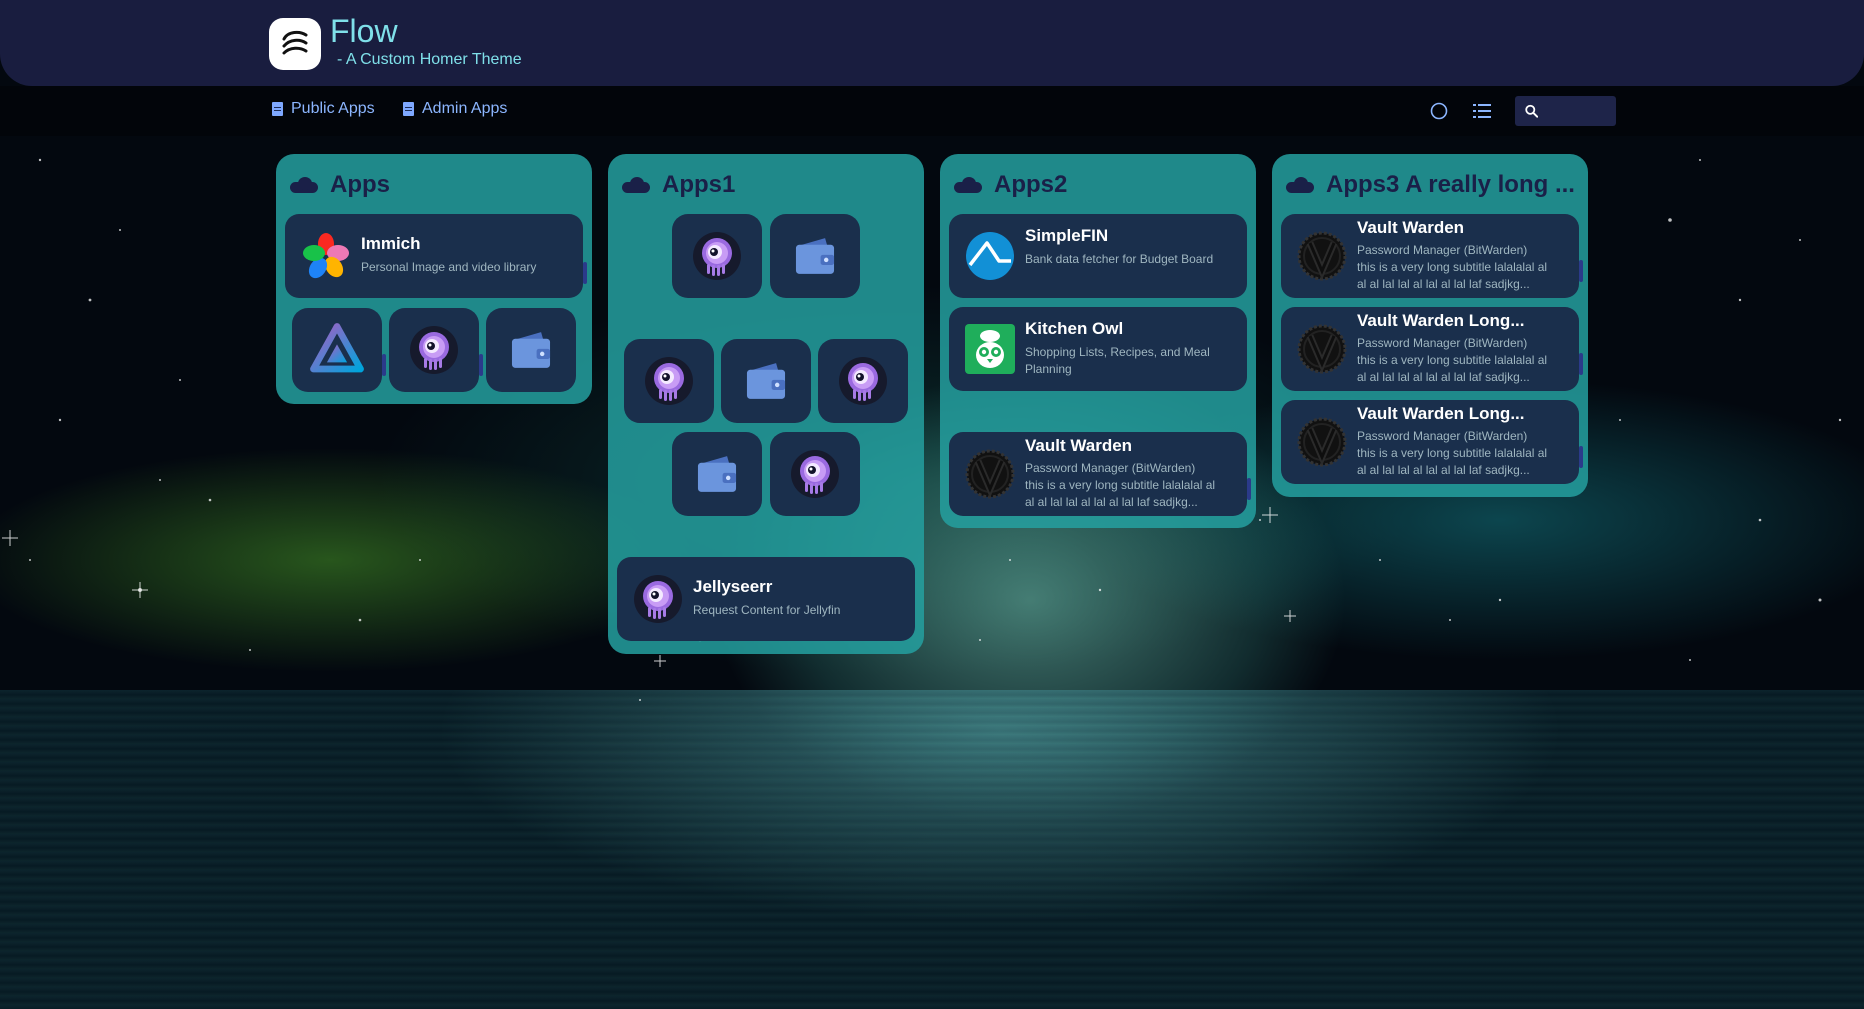  I want to click on list-view-icon, so click(1482, 111).